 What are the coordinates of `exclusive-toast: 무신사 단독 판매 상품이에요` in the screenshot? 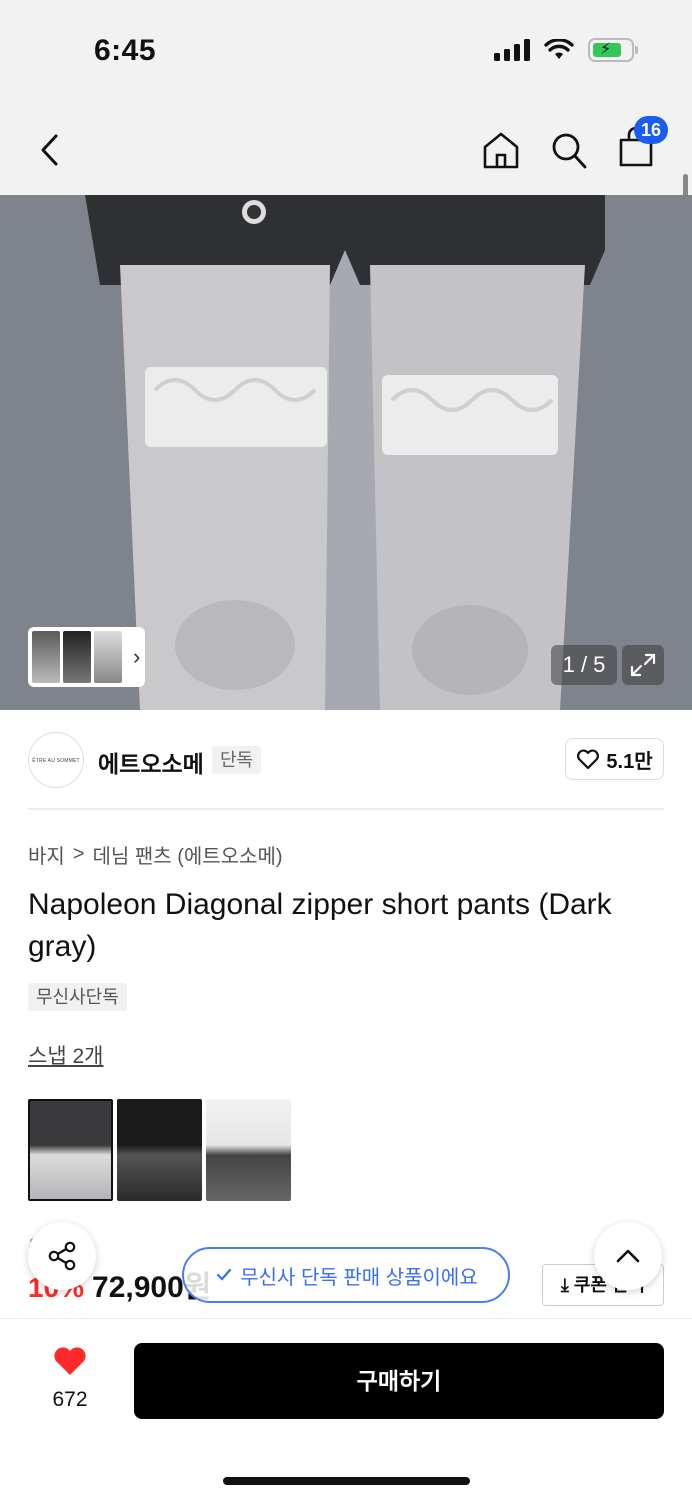 It's located at (346, 1275).